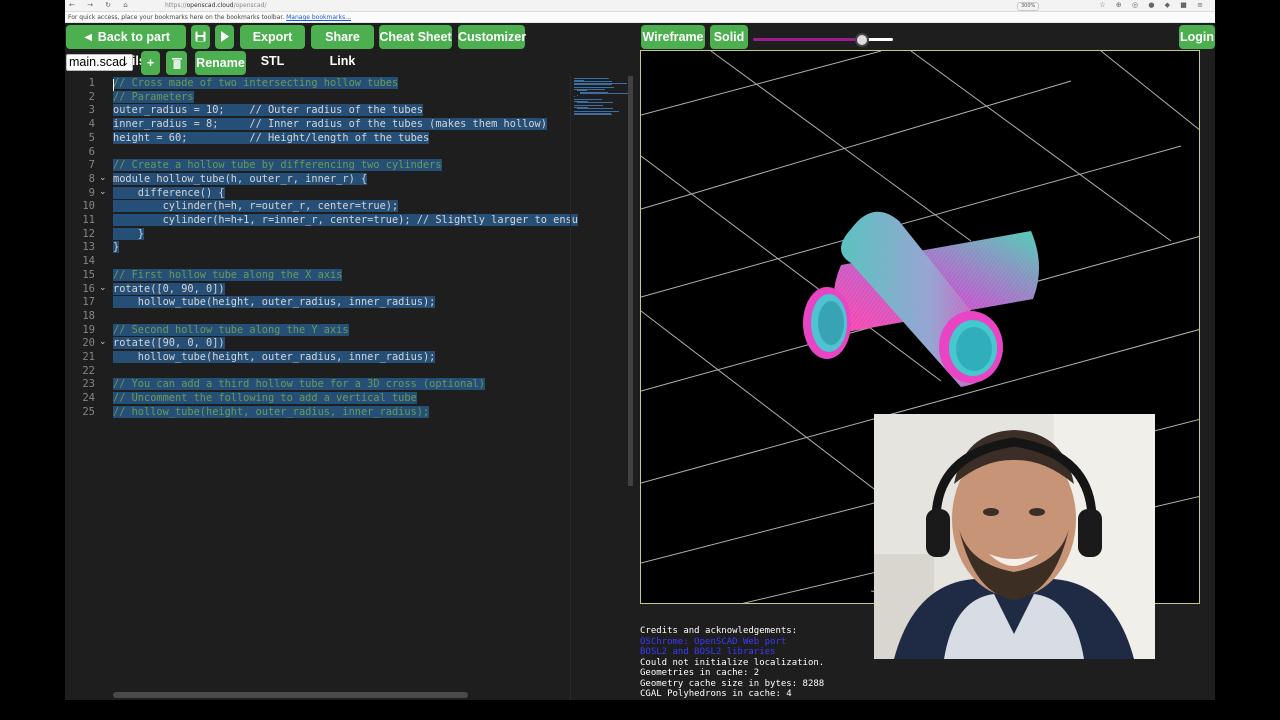 This screenshot has height=720, width=1280. I want to click on line-number: 14, so click(88, 261).